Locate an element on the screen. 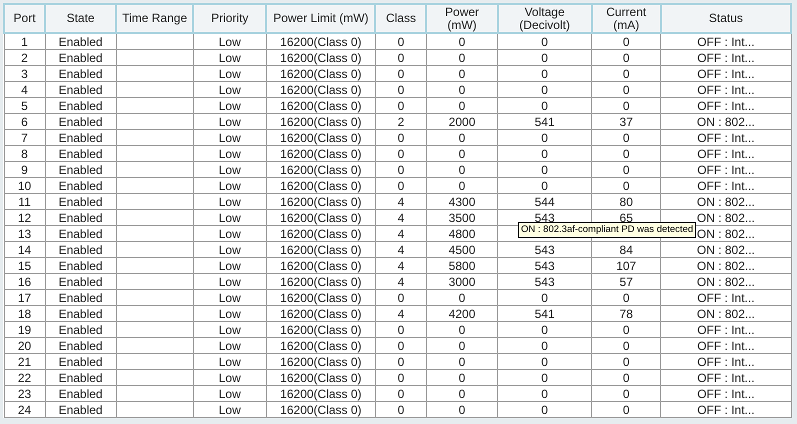  table-cell: 3000 is located at coordinates (462, 282).